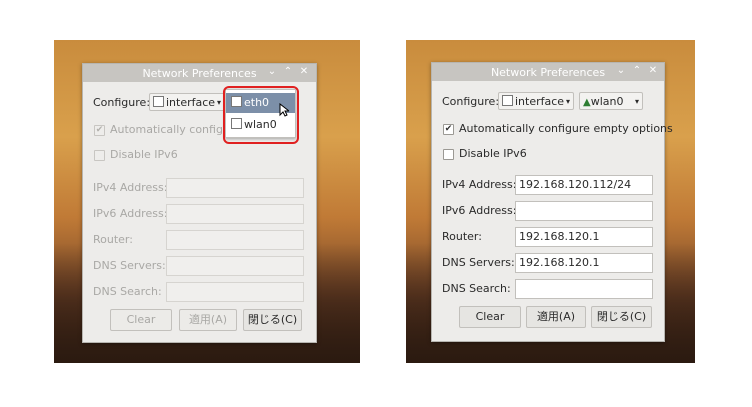 The width and height of the screenshot is (752, 407). What do you see at coordinates (566, 128) in the screenshot?
I see `auto-config-label: Automatically configure empty options` at bounding box center [566, 128].